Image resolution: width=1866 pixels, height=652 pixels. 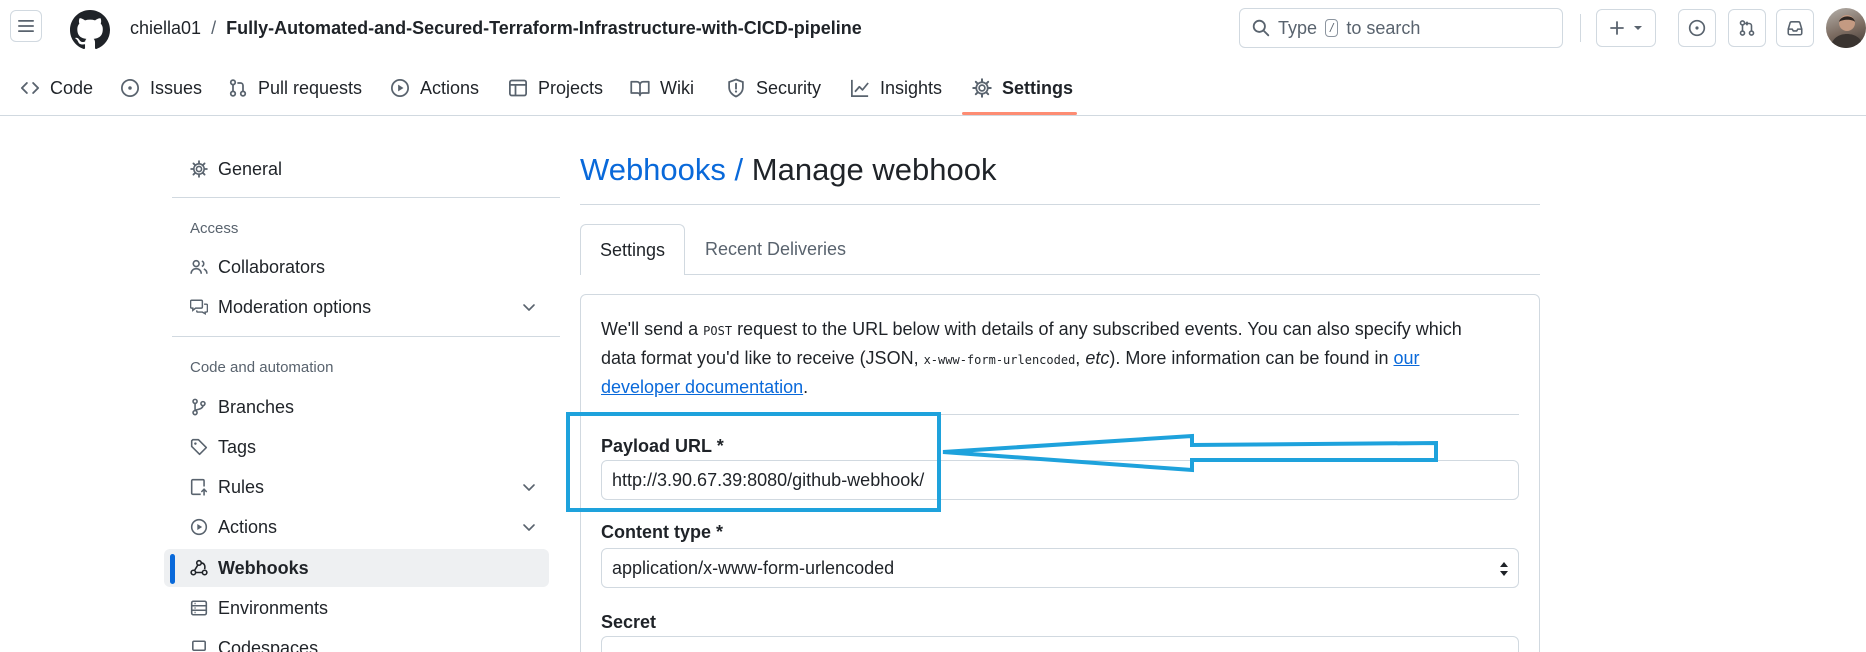 I want to click on sidebar-item-actions: Actions, so click(x=356, y=527).